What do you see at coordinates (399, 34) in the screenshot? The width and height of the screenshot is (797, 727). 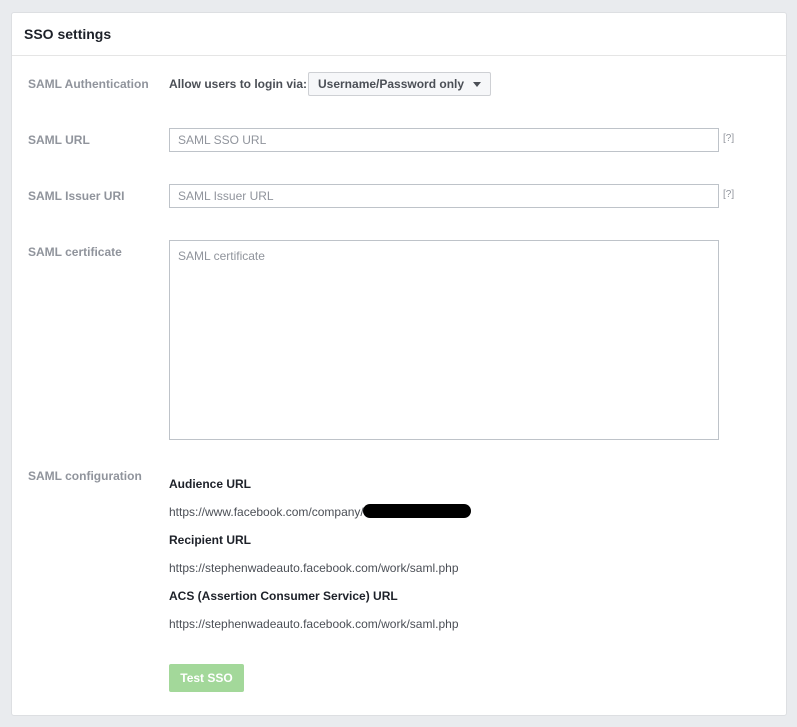 I see `panel-header: SSO settings` at bounding box center [399, 34].